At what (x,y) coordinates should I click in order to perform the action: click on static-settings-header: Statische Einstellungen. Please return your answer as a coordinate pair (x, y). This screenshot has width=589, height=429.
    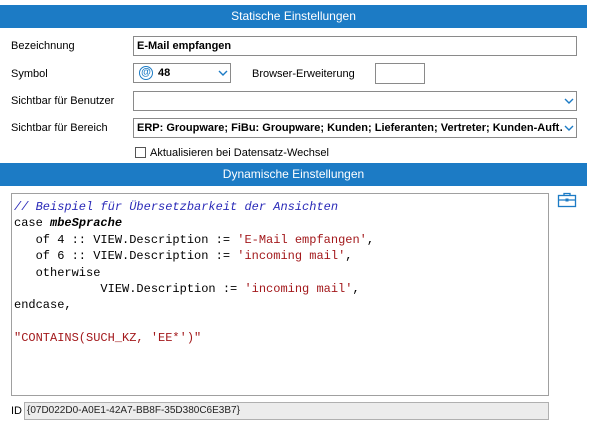
    Looking at the image, I should click on (293, 16).